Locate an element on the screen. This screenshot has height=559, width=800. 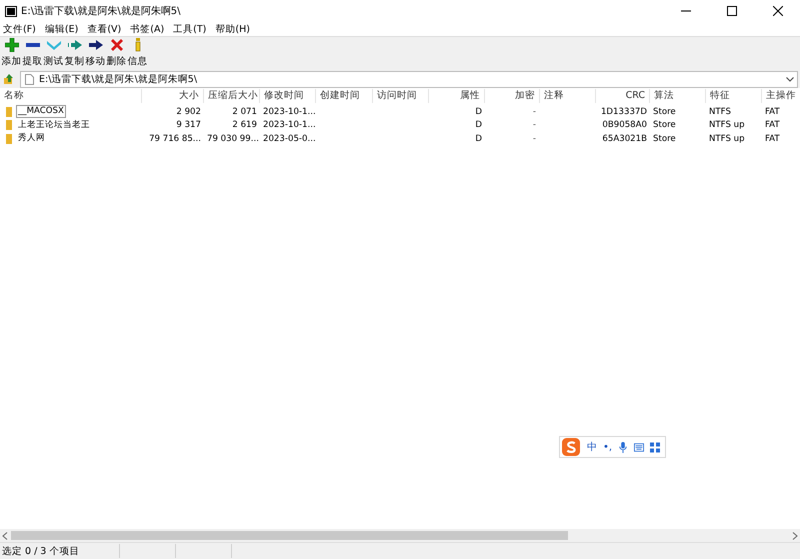
table-cell: 1D13337D is located at coordinates (623, 111).